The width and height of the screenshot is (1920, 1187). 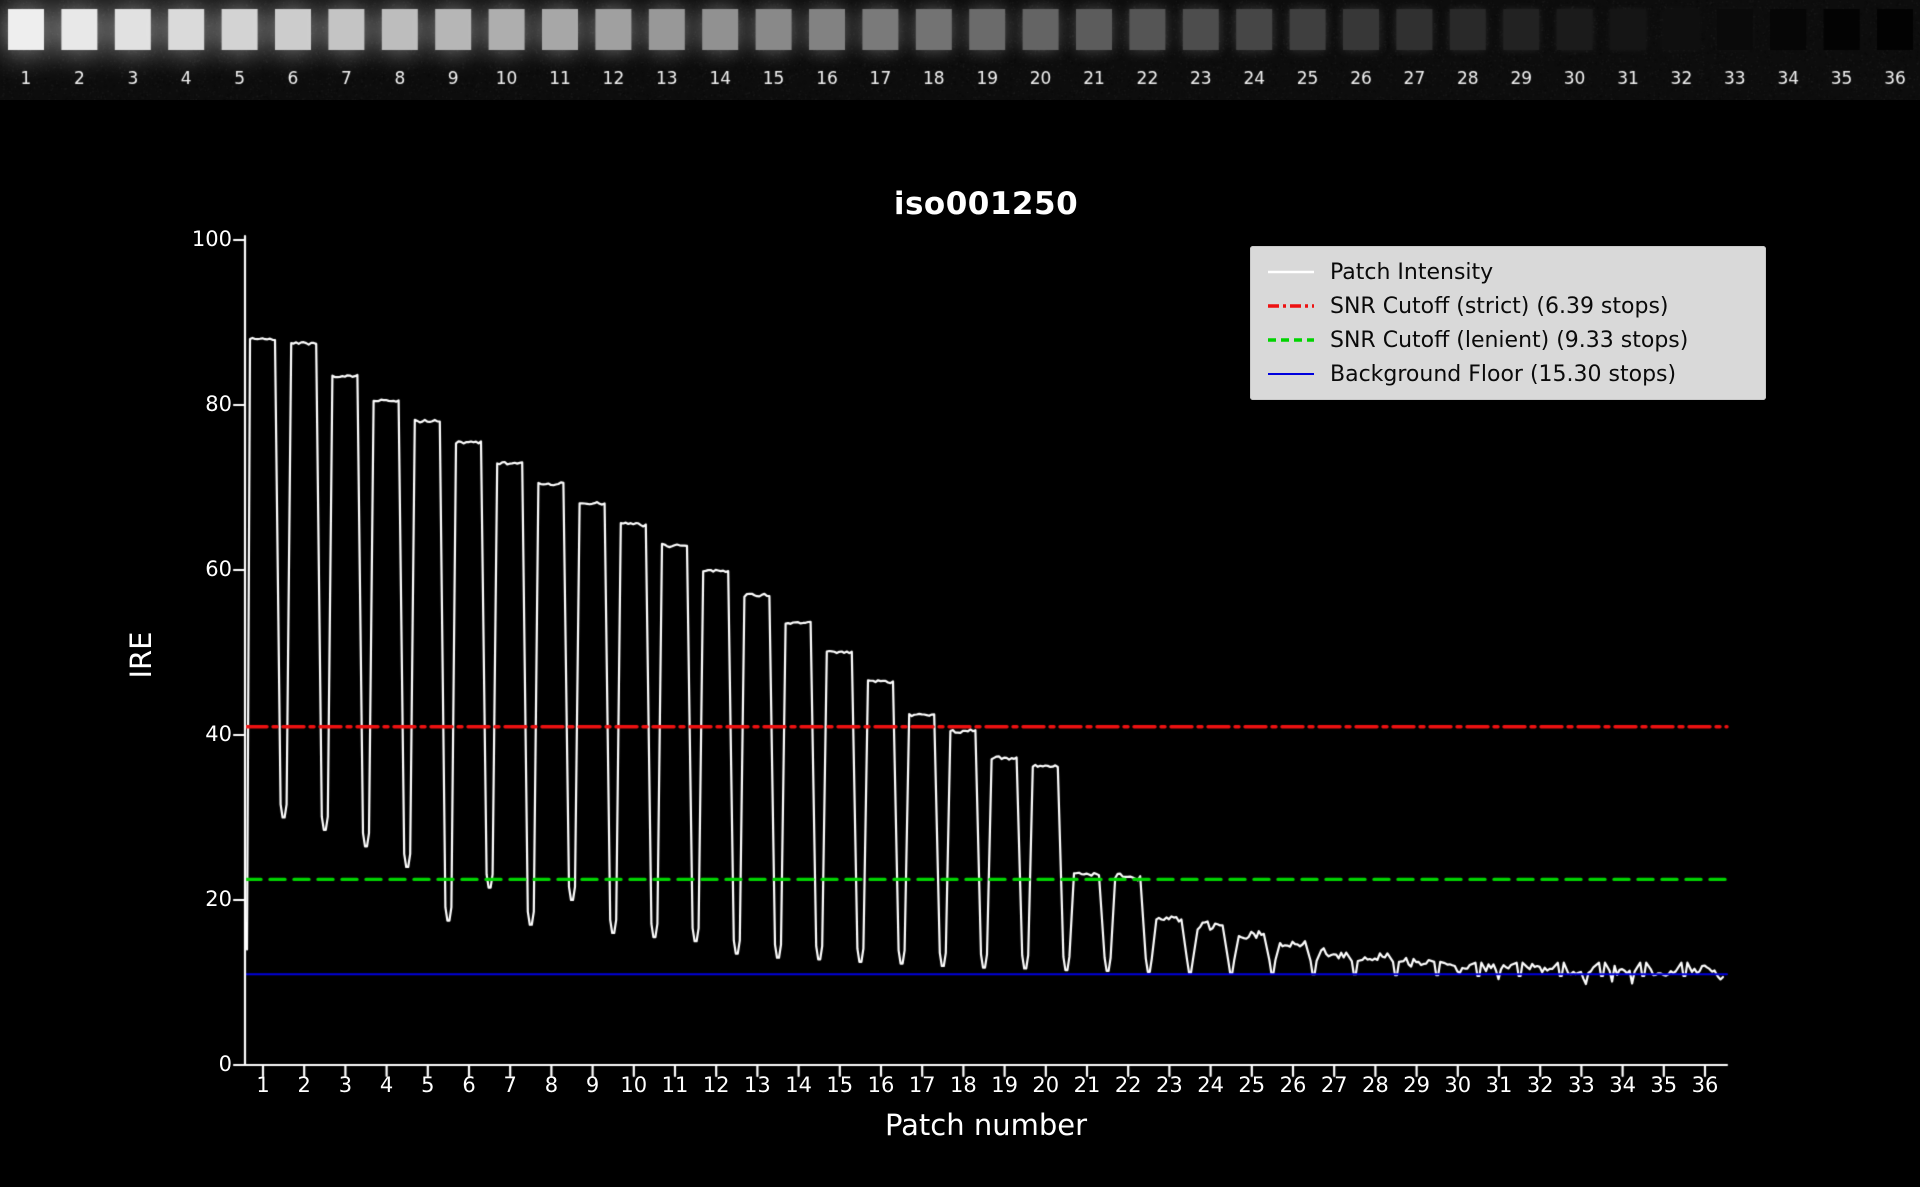 I want to click on x-tick-label-30: 30, so click(x=1458, y=1085).